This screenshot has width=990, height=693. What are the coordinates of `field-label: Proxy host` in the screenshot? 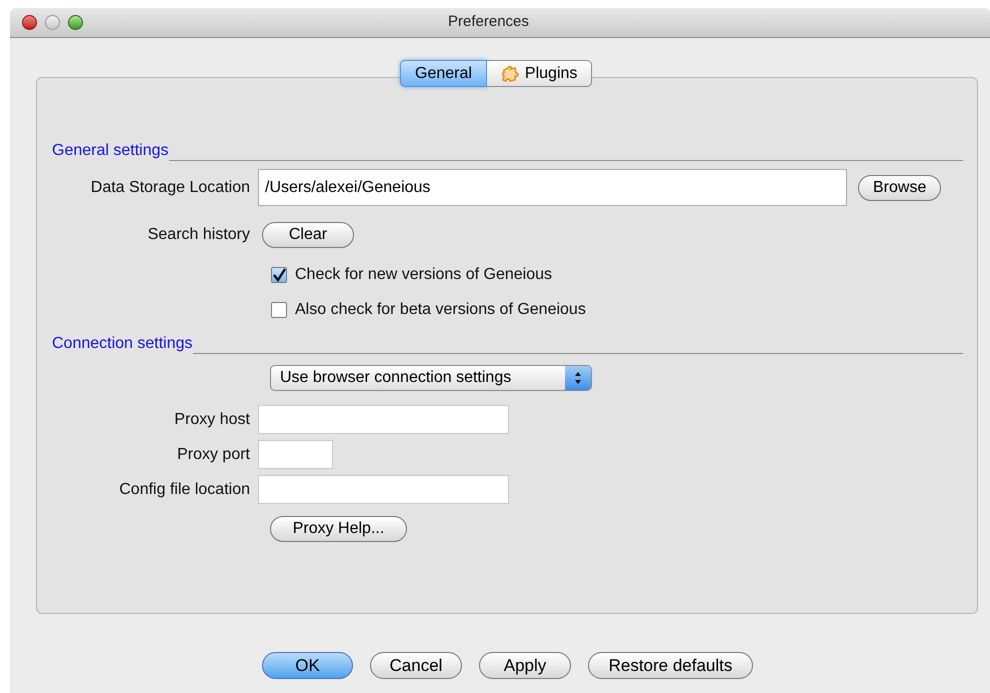 It's located at (212, 420).